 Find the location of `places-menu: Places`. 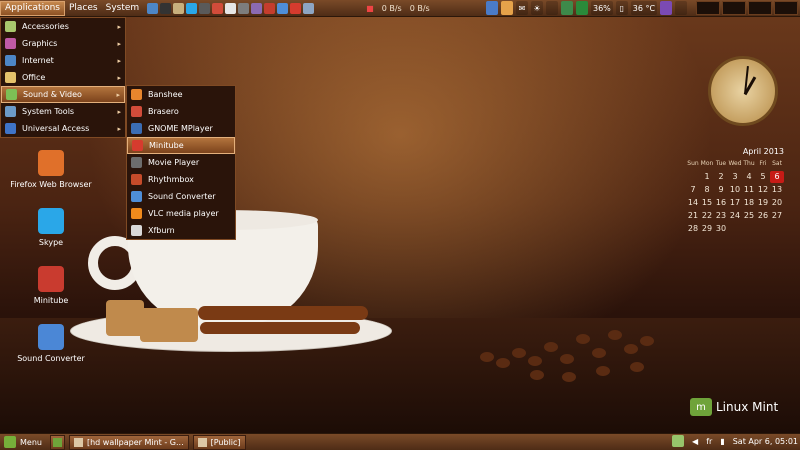

places-menu: Places is located at coordinates (83, 8).